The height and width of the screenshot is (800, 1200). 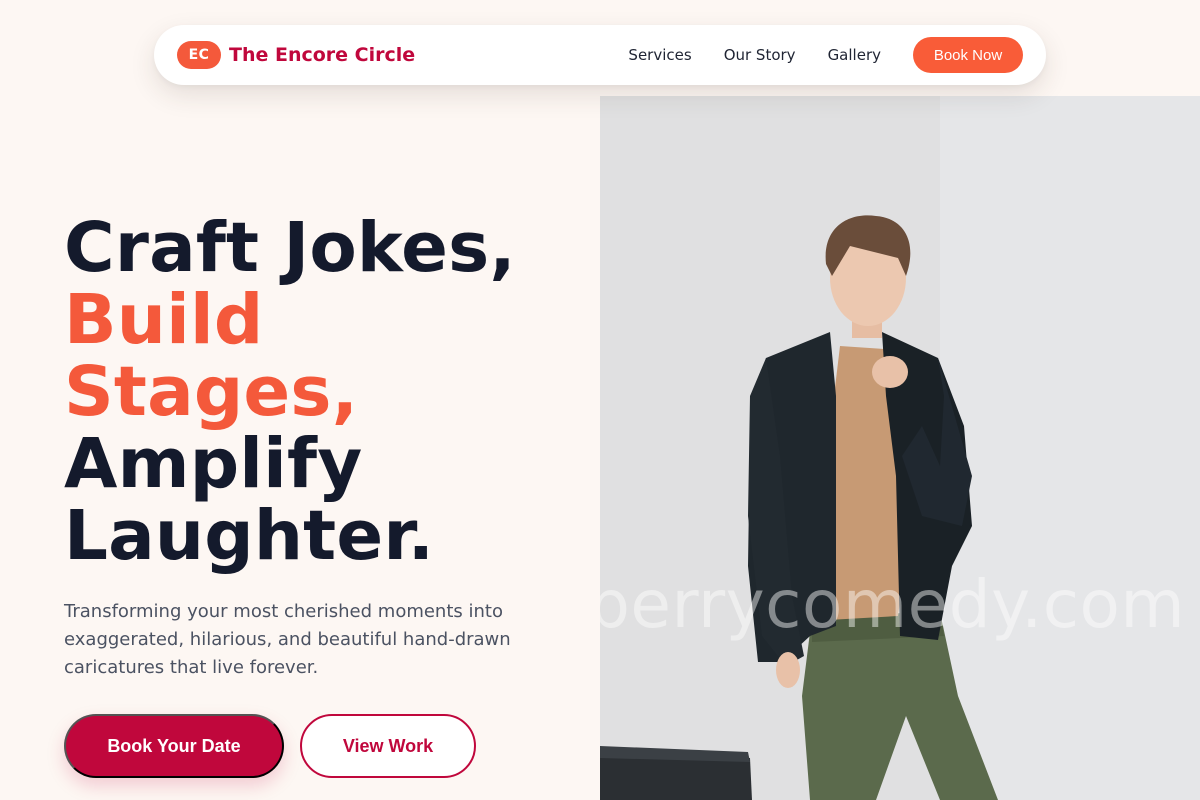 I want to click on nav-link-our-story: Our Story, so click(x=760, y=55).